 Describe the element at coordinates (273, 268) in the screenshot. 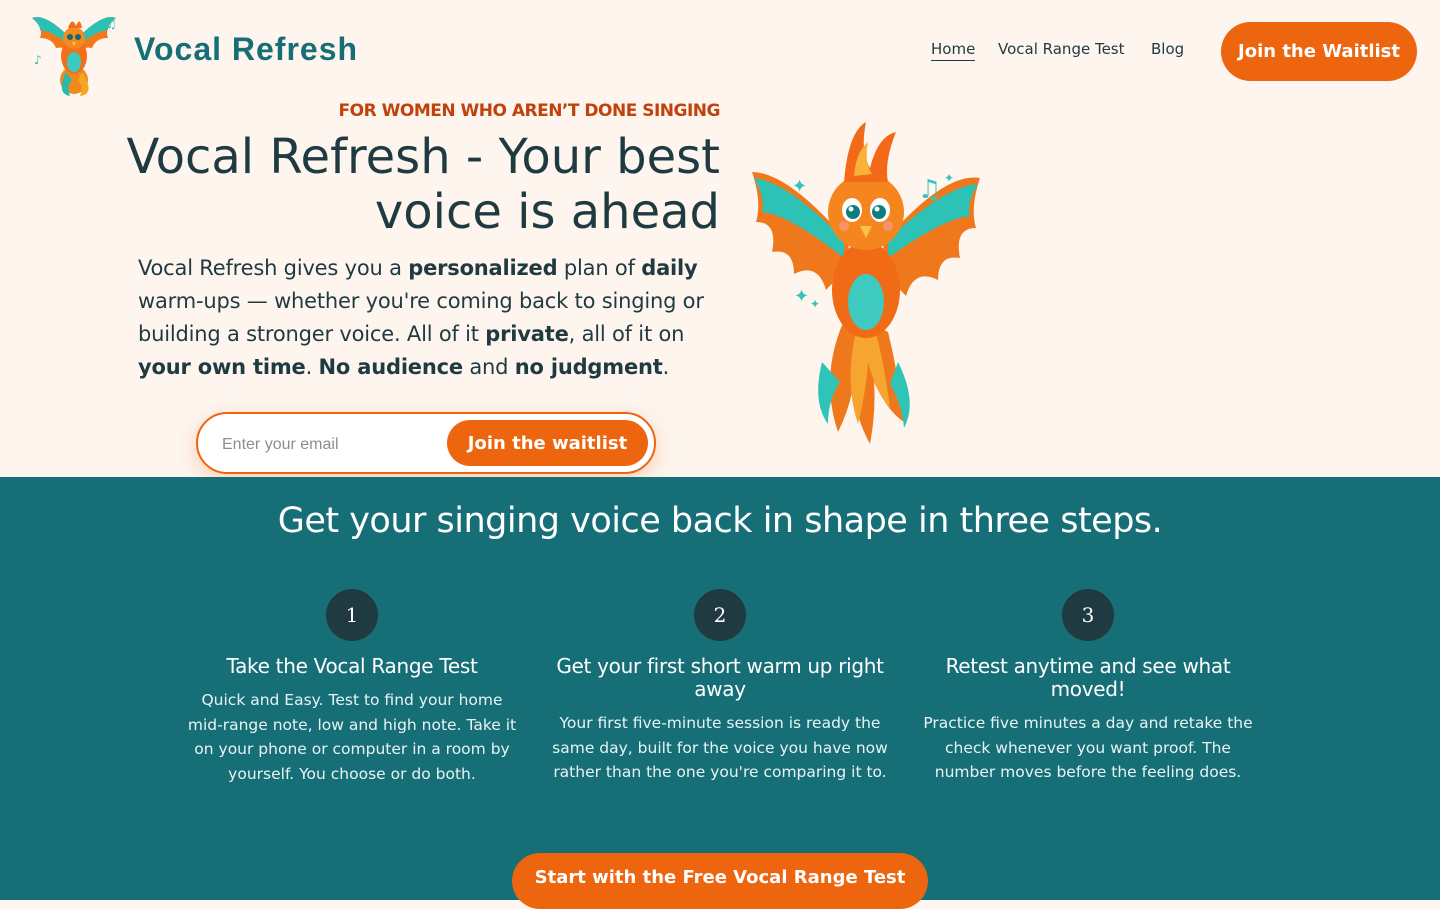

I see `desc-text: Vocal Refresh gives you a` at that location.